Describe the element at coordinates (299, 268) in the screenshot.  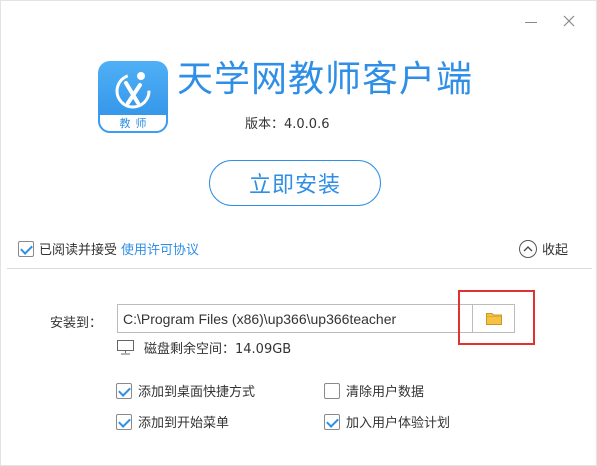
I see `divider` at that location.